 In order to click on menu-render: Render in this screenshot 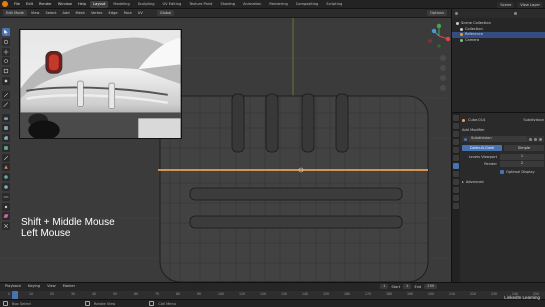, I will do `click(45, 4)`.